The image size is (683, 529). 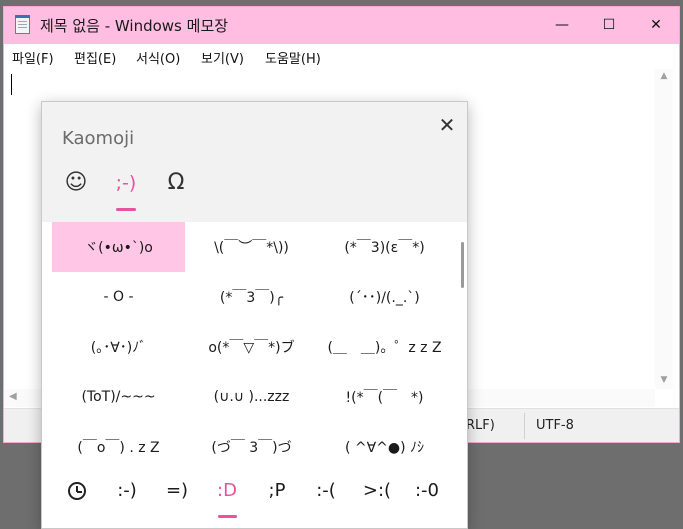 I want to click on menu-bar: 파일(F) 편집(E) 서식(O) 보기(V) 도움말(H), so click(x=341, y=56).